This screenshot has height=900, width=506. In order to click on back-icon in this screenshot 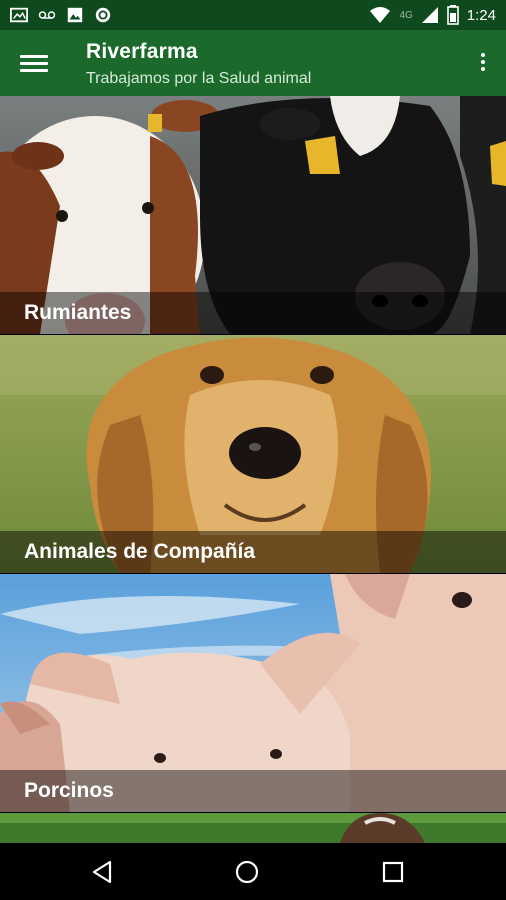, I will do `click(103, 872)`.